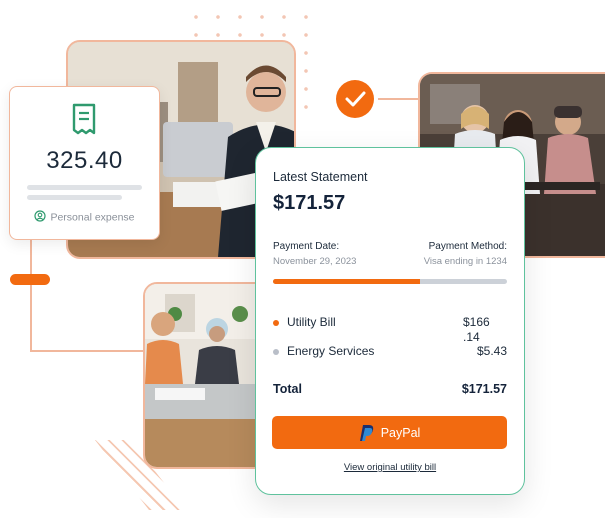  Describe the element at coordinates (491, 351) in the screenshot. I see `line-item-amount: $5.43` at that location.